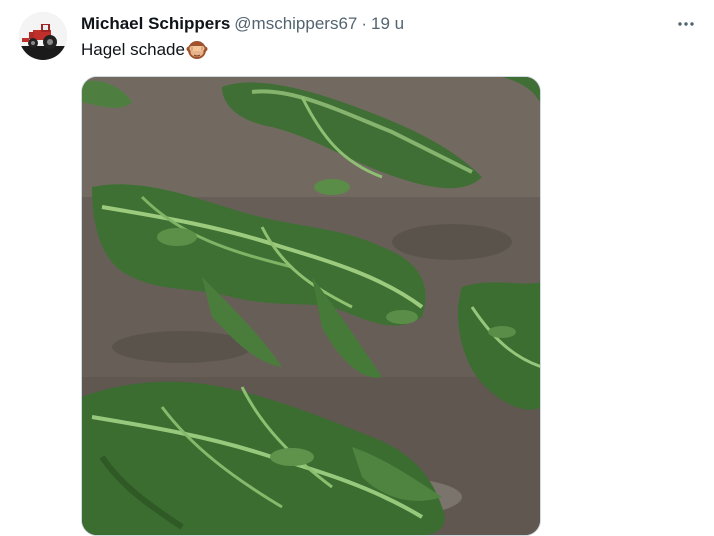 This screenshot has height=536, width=714. I want to click on avatar, so click(43, 36).